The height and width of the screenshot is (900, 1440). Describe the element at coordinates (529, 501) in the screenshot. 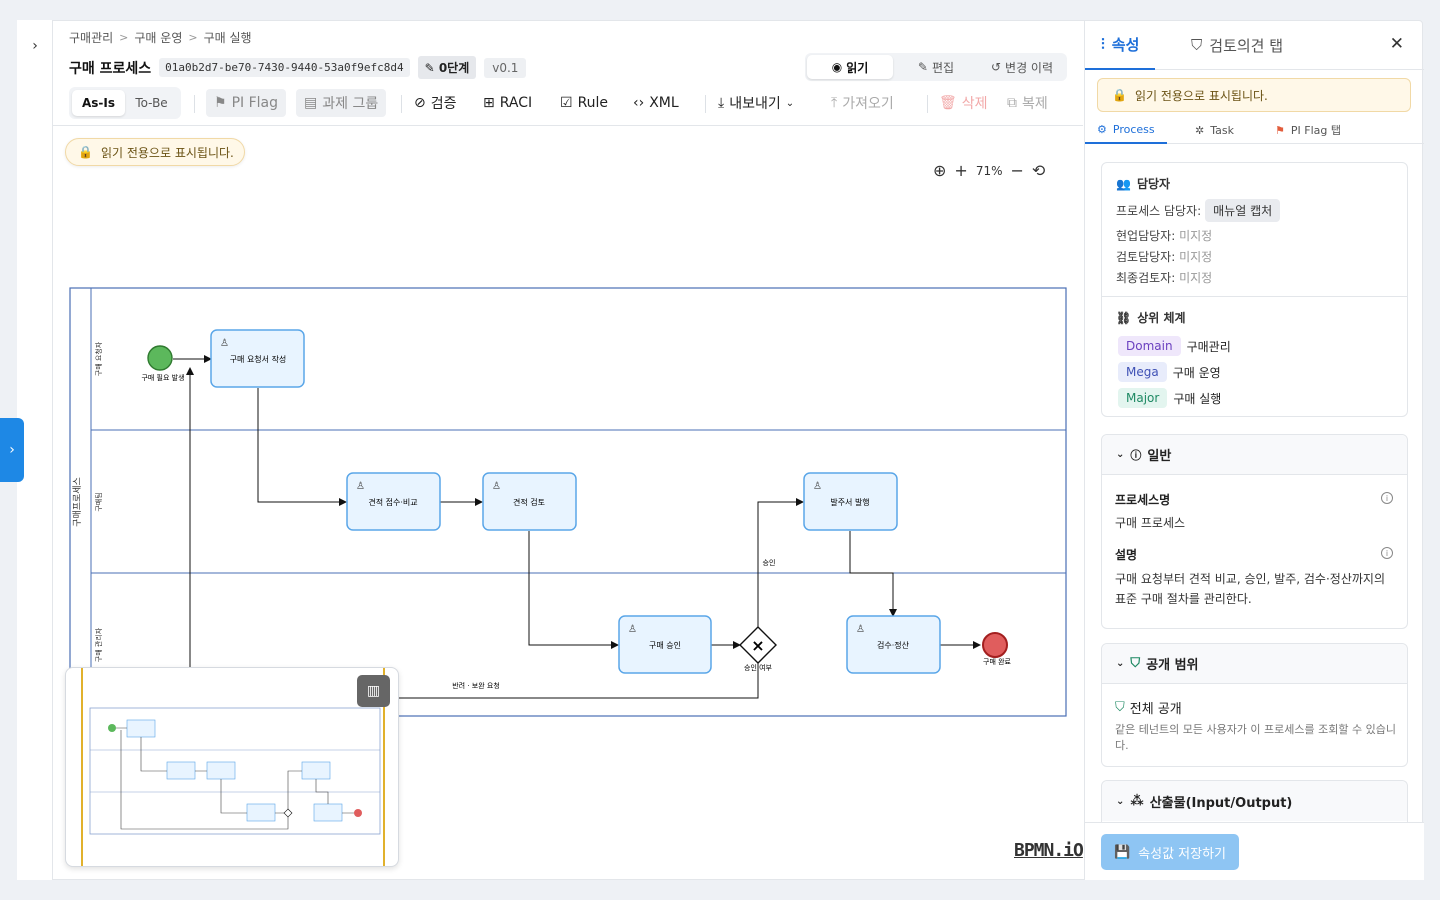

I see `task-t3: ♙ 견적 검토` at that location.